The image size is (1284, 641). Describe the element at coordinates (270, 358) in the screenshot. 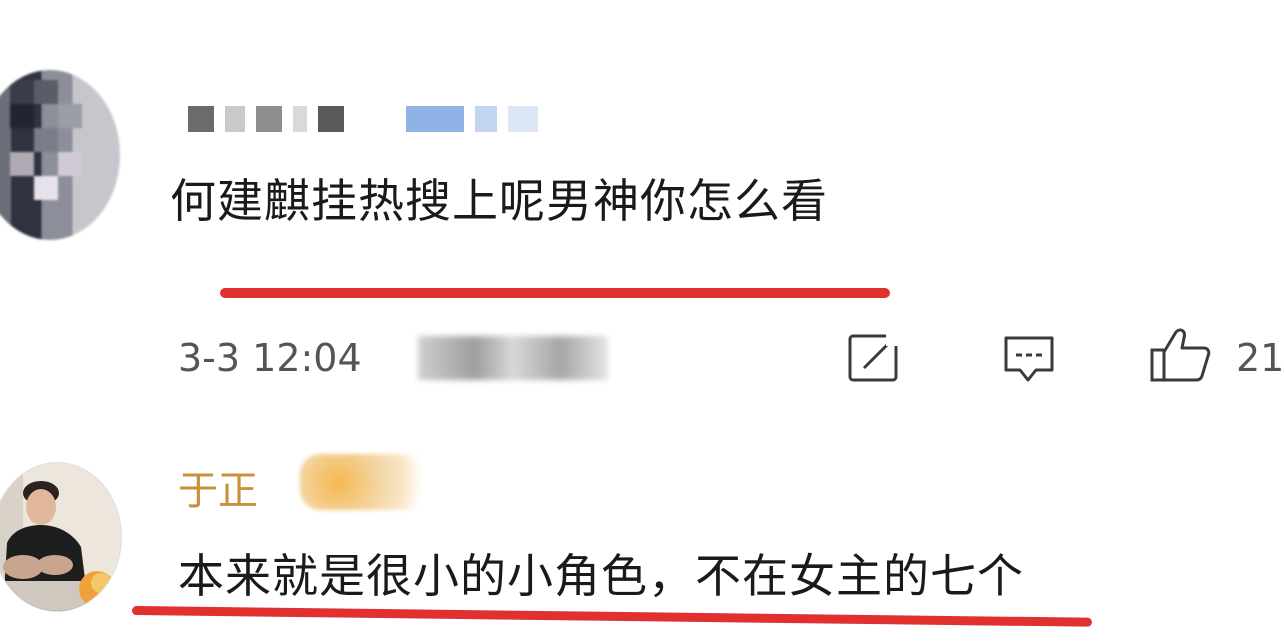

I see `comment-timestamp: 3-3 12:04` at that location.